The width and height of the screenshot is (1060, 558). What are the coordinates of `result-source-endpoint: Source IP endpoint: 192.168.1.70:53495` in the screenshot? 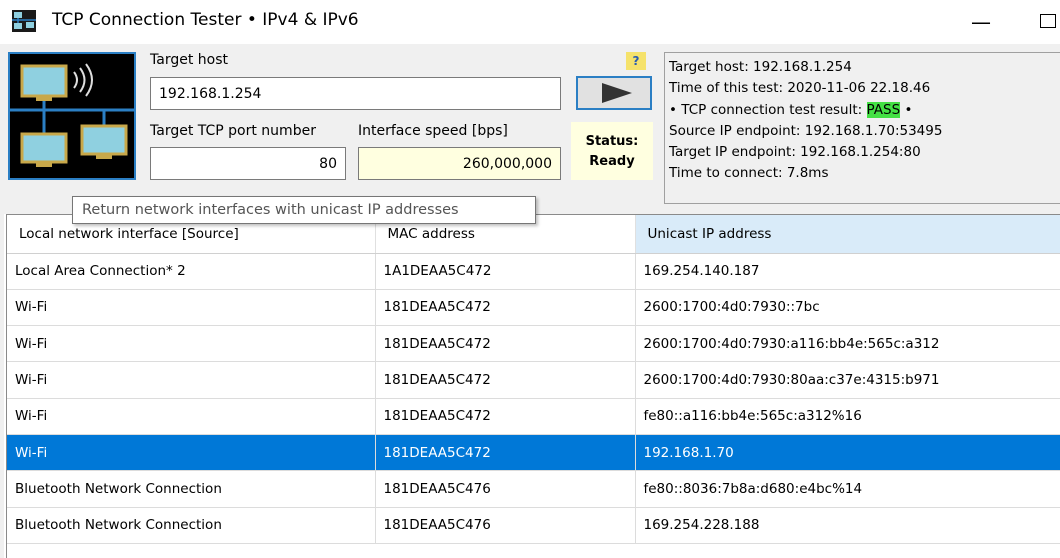 It's located at (806, 130).